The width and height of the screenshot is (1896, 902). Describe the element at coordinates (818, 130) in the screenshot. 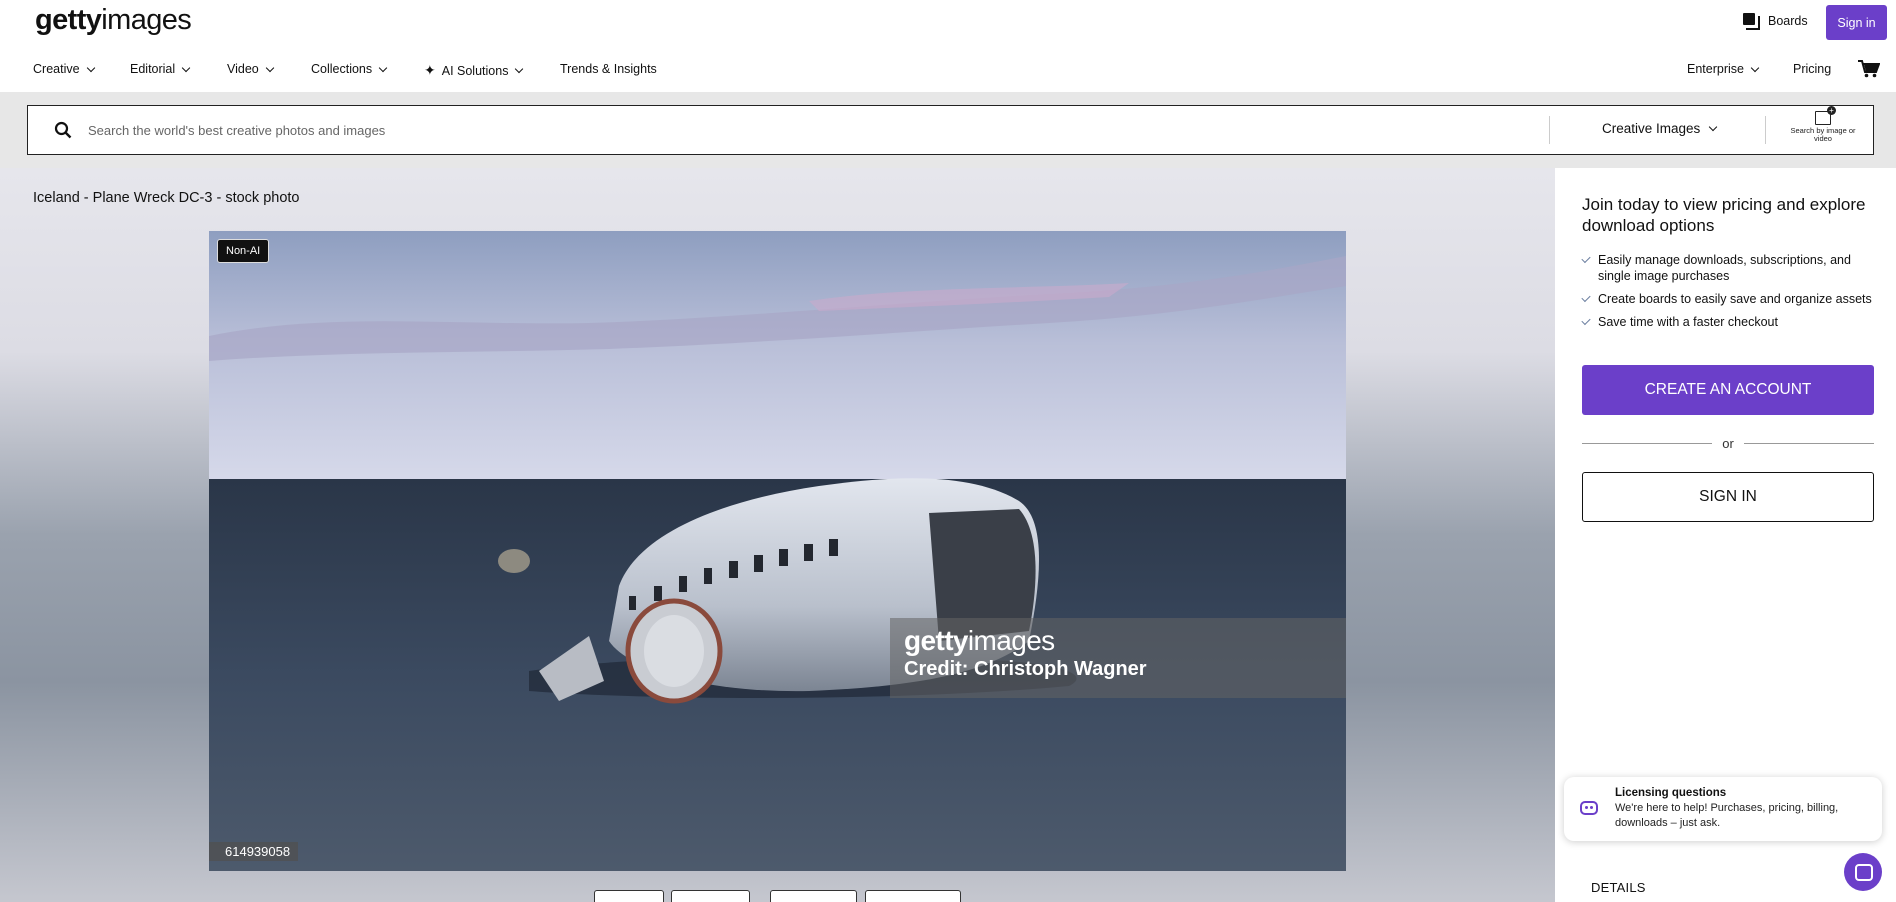

I see `search-input` at that location.